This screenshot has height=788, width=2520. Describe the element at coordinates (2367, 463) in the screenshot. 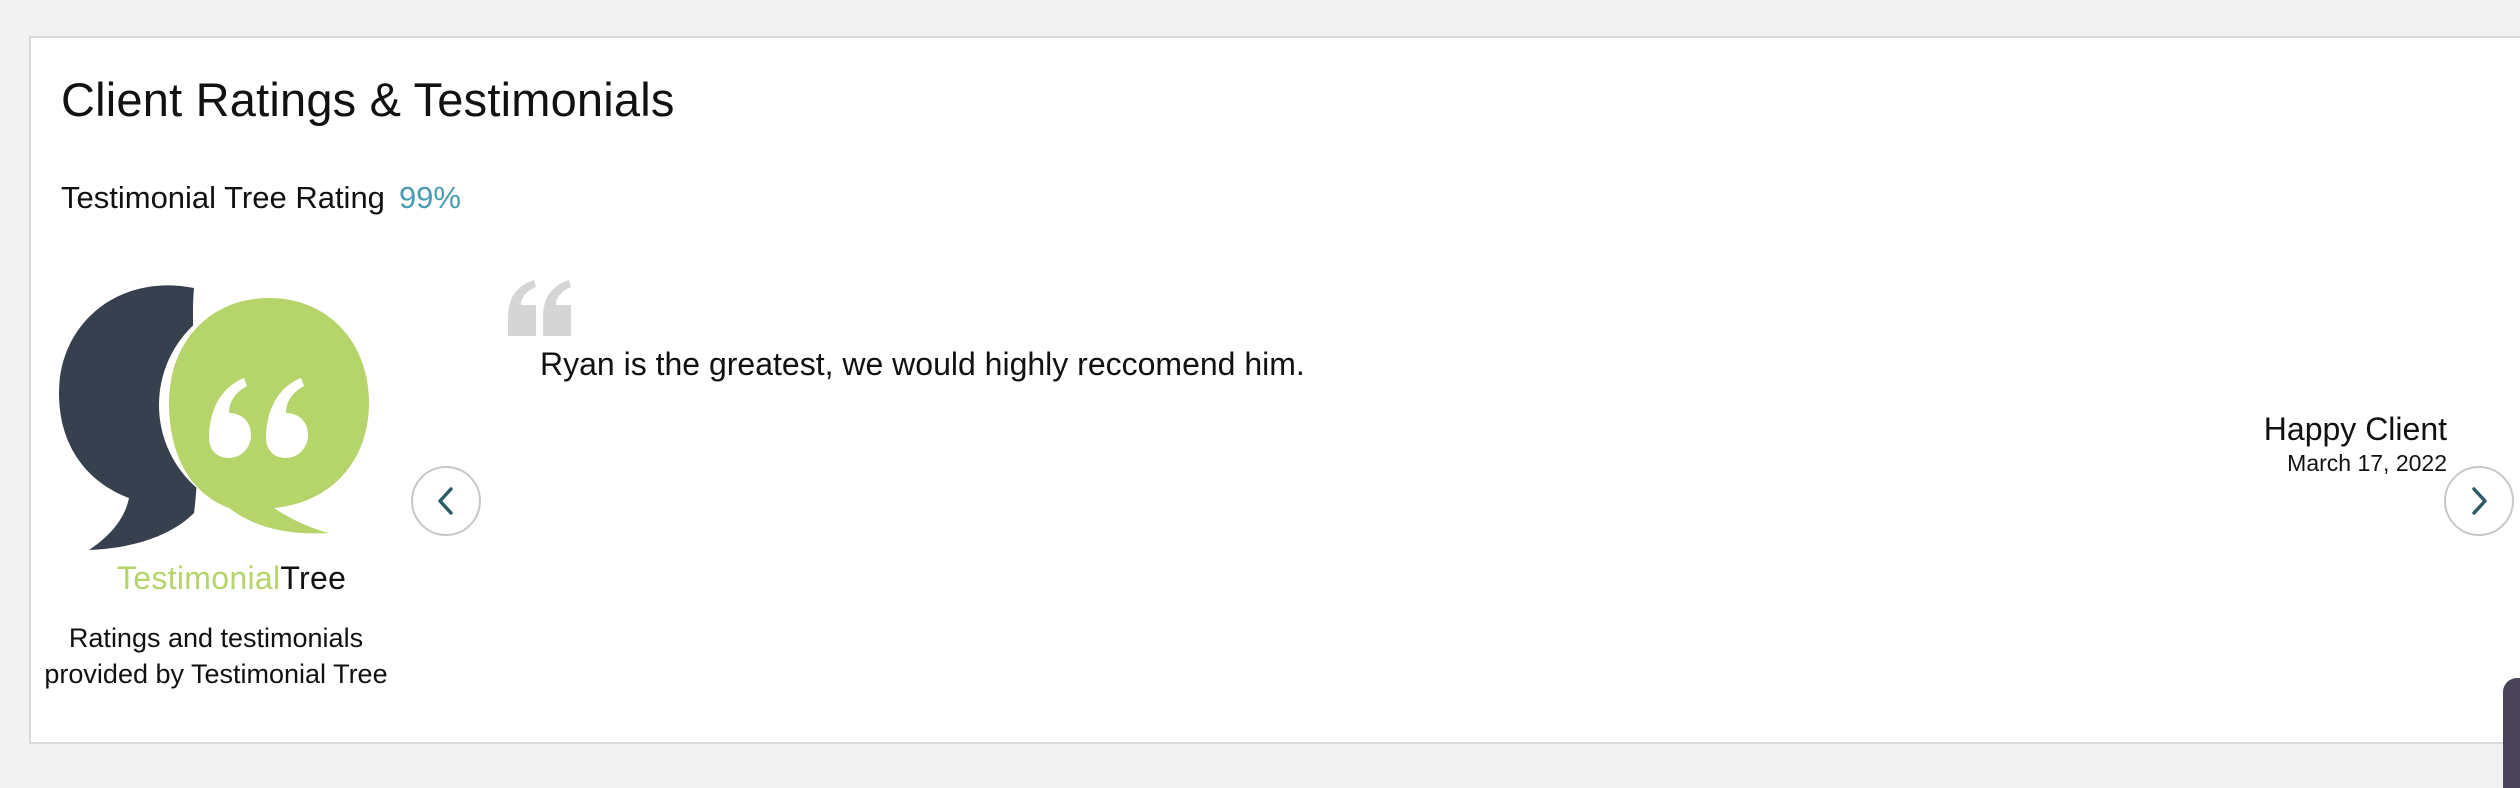

I see `testimonial-date: March 17, 2022` at that location.